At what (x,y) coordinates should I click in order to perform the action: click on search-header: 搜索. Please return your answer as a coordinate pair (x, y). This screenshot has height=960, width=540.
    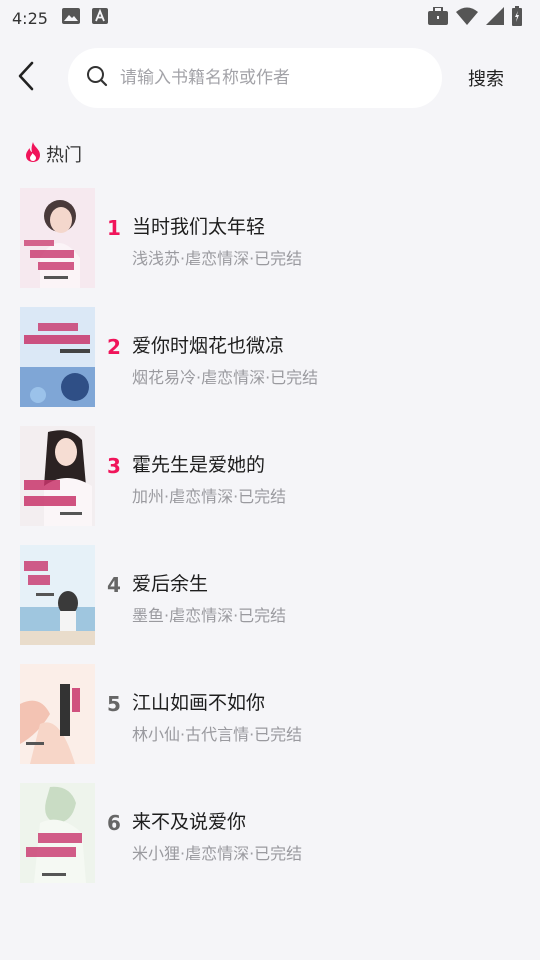
    Looking at the image, I should click on (270, 78).